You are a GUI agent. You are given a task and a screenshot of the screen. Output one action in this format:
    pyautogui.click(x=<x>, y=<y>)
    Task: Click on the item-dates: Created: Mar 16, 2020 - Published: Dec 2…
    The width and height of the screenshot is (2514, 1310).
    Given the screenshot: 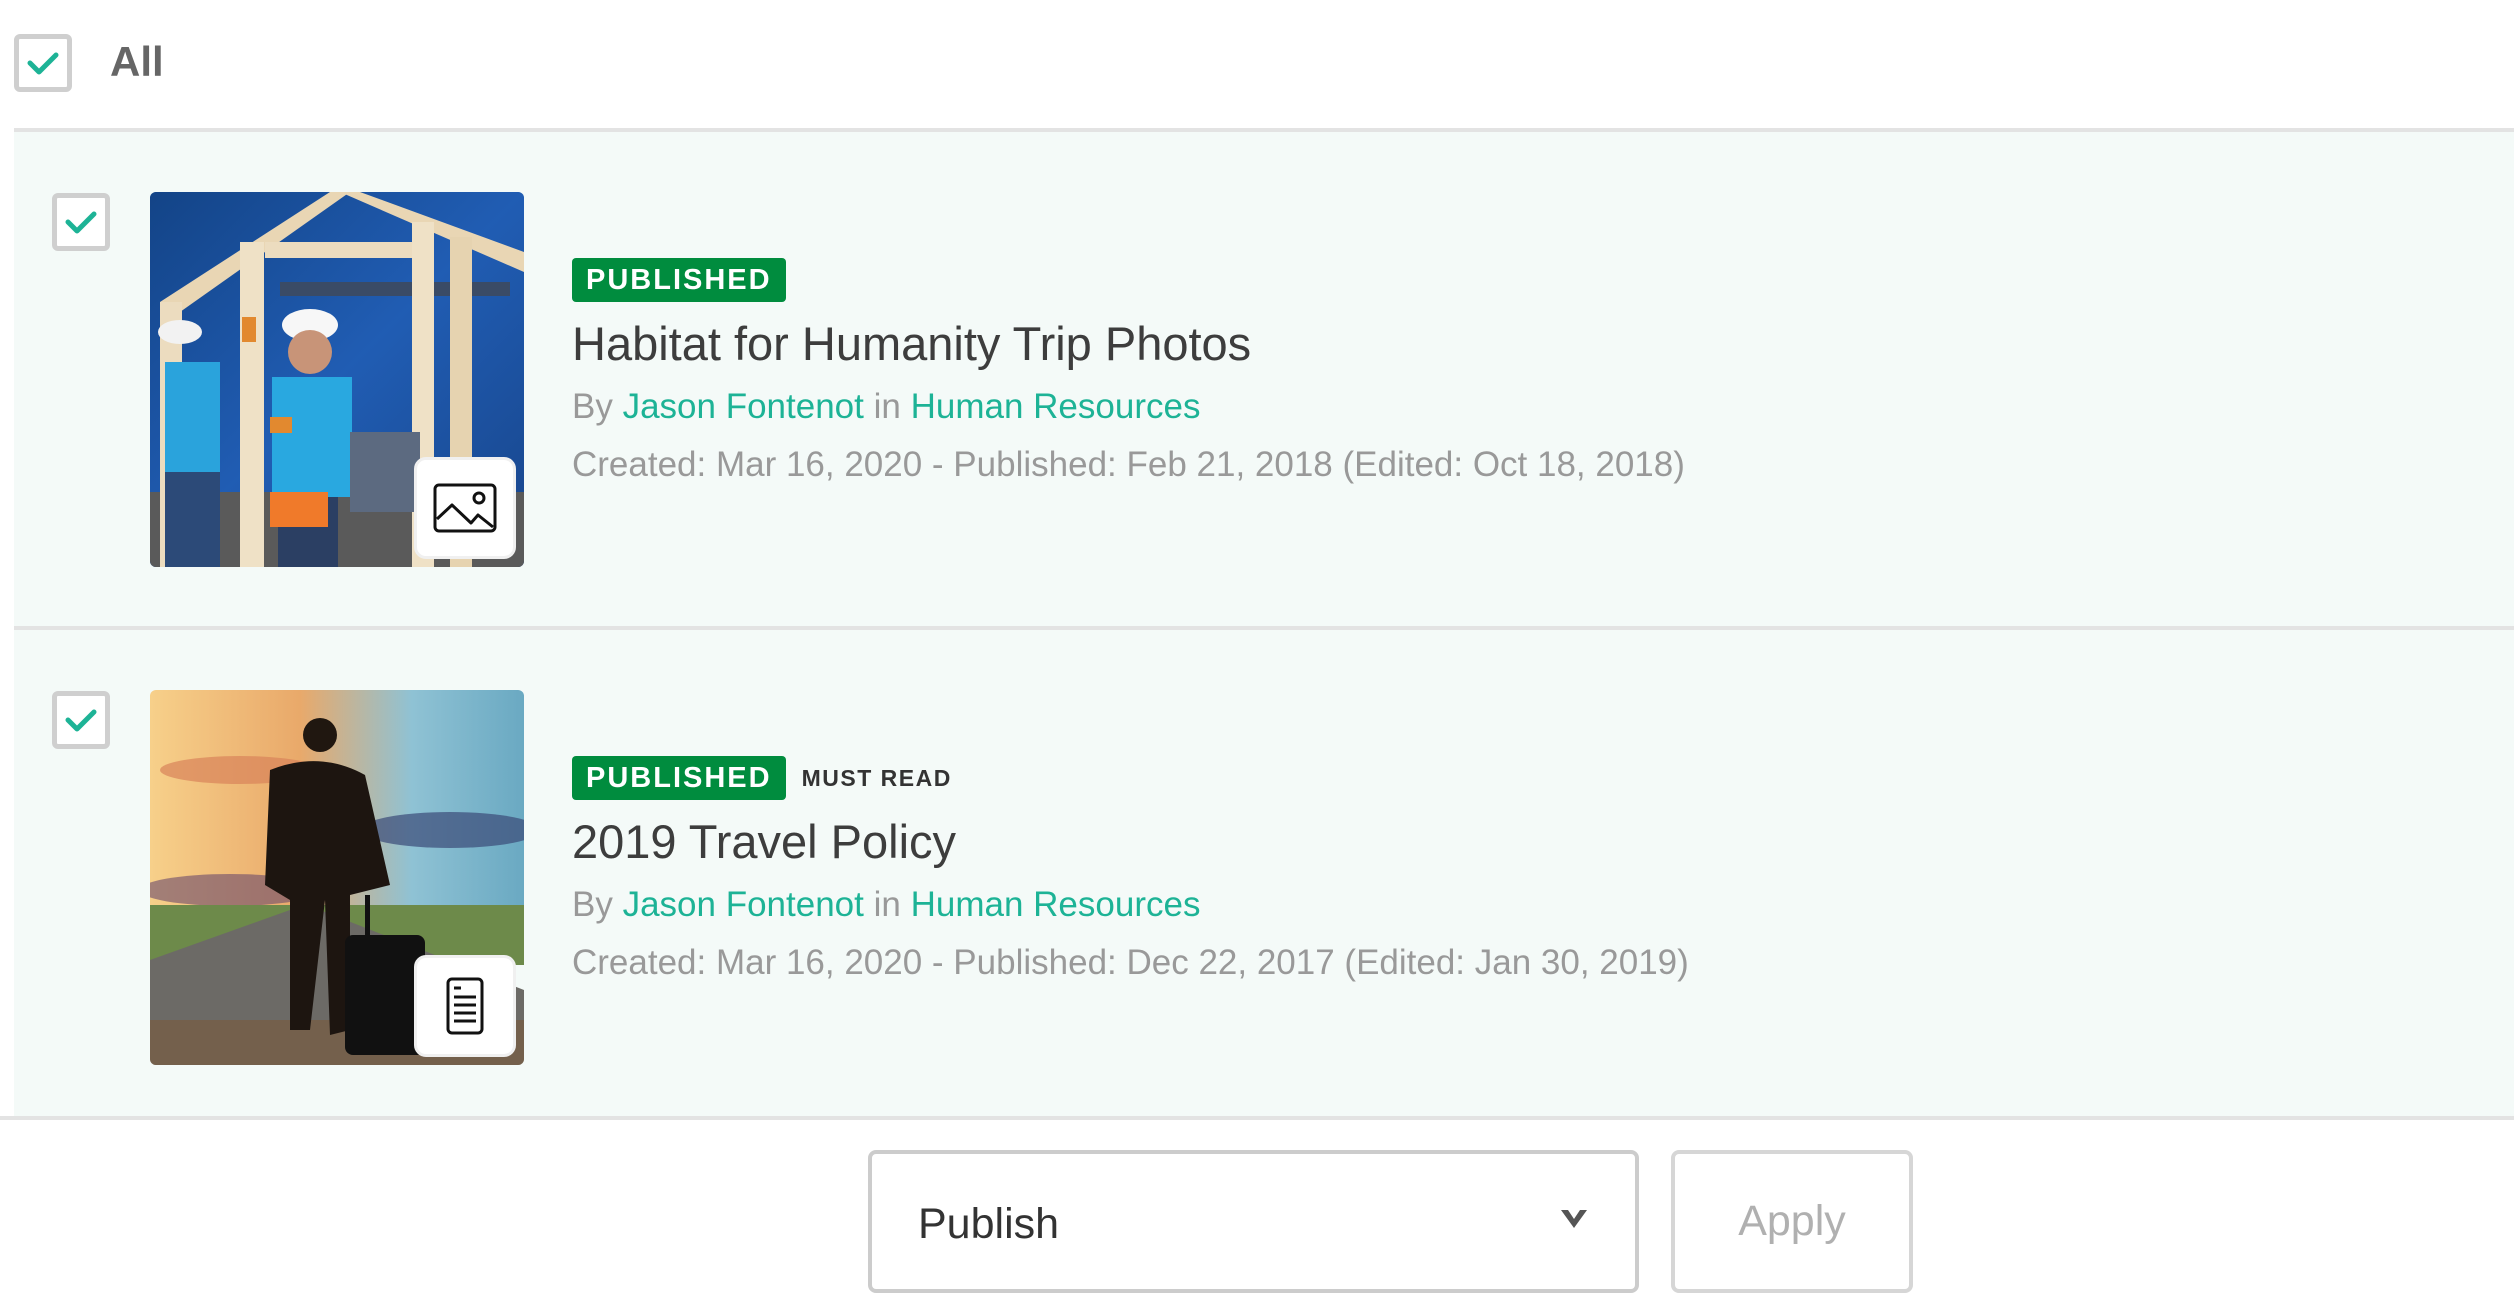 What is the action you would take?
    pyautogui.click(x=1130, y=962)
    